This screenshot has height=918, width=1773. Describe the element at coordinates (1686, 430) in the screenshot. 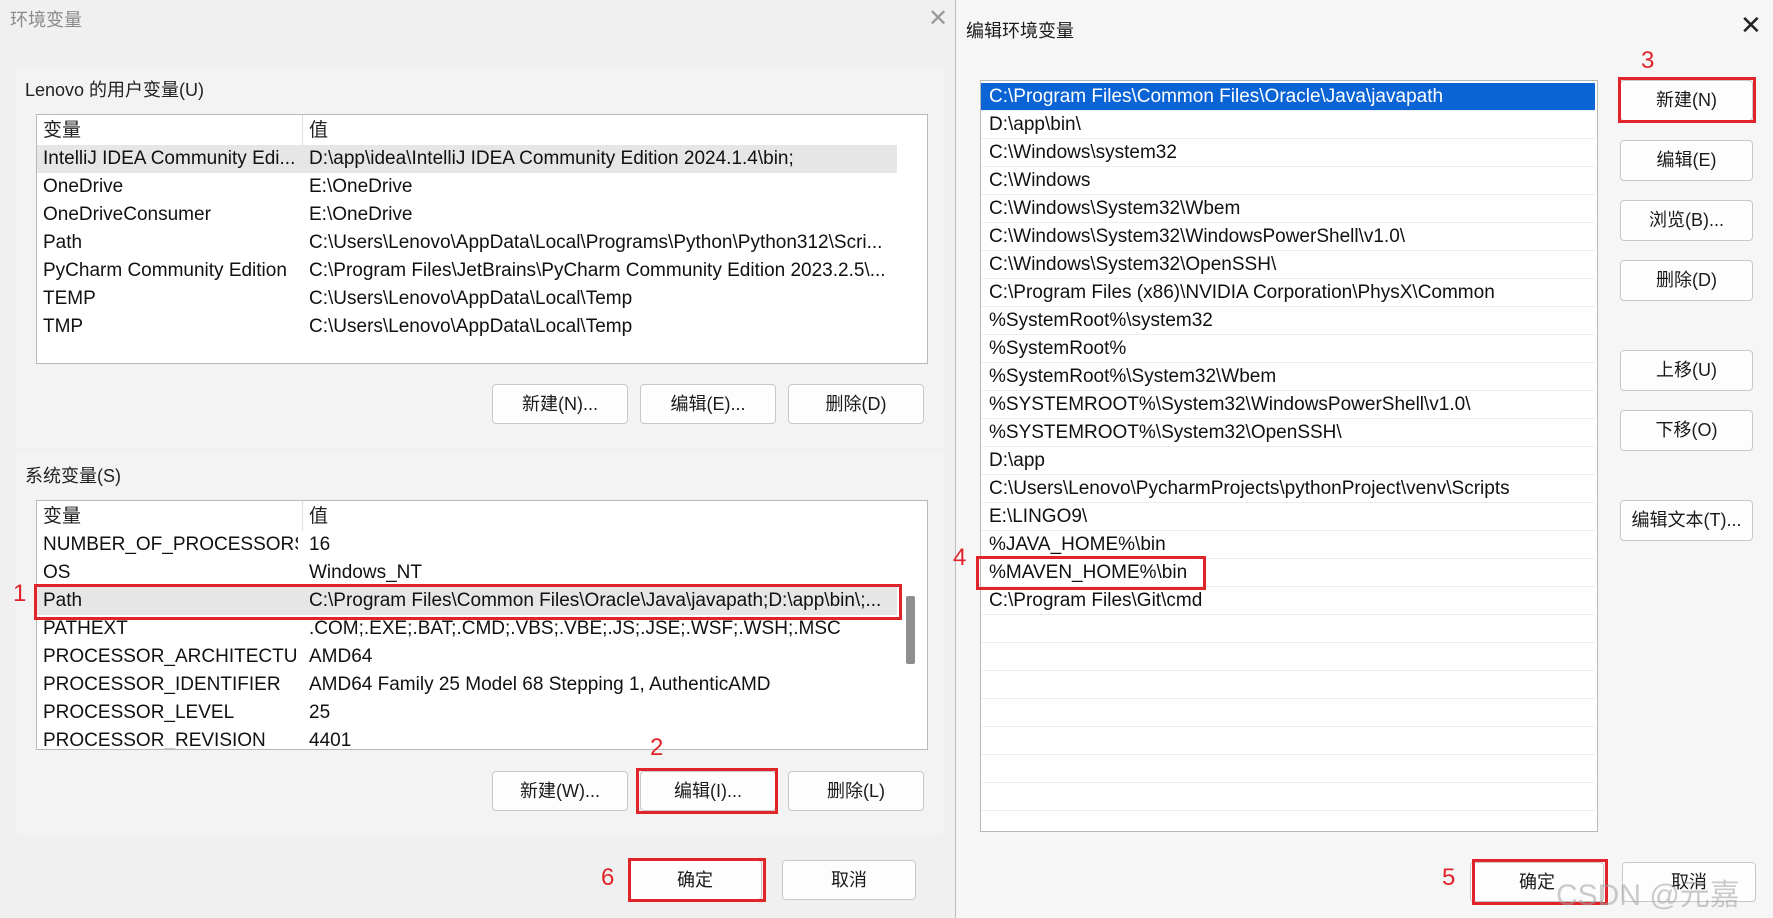

I see `move-down-button: 下移(O)` at that location.